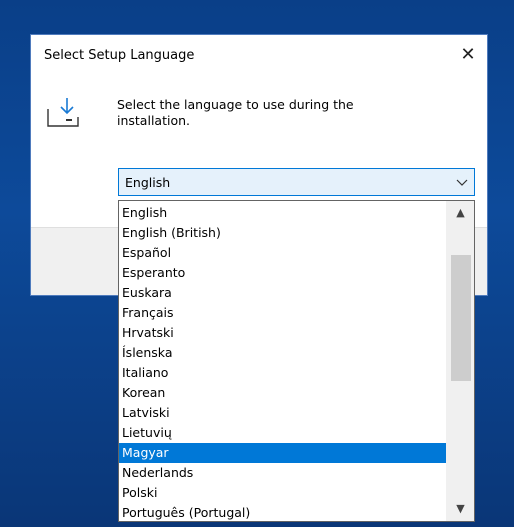 The width and height of the screenshot is (514, 527). Describe the element at coordinates (283, 273) in the screenshot. I see `list-item: Esperanto` at that location.